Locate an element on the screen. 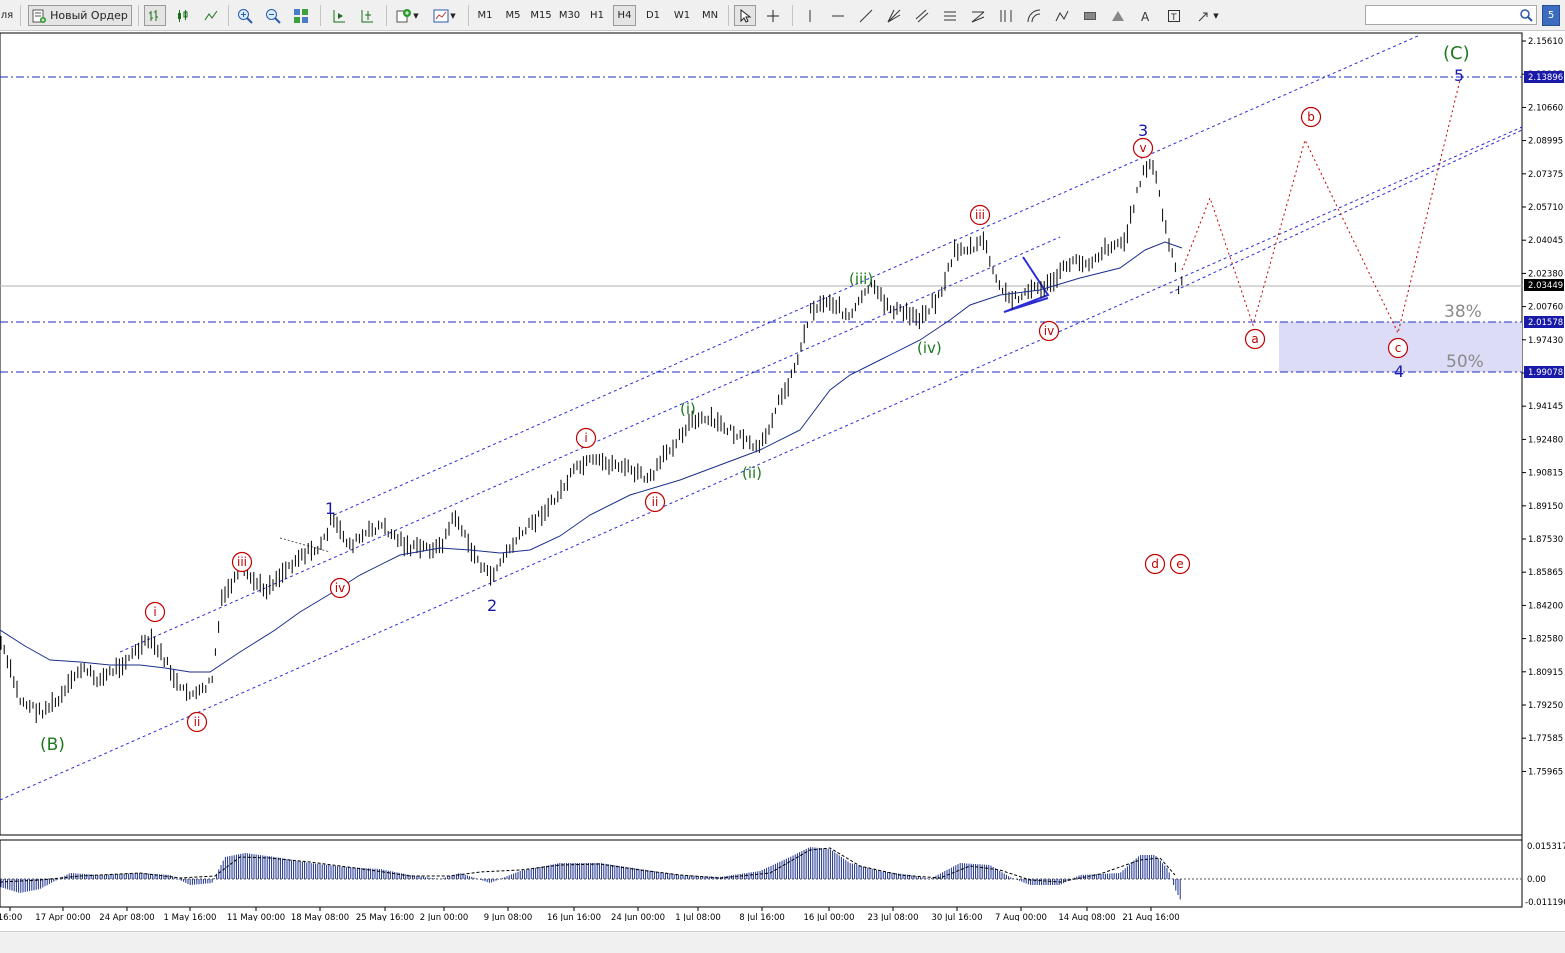 The width and height of the screenshot is (1565, 953). red-wave-label-i: i is located at coordinates (586, 438).